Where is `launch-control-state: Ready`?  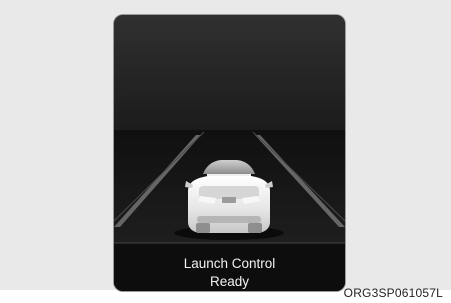
launch-control-state: Ready is located at coordinates (229, 281).